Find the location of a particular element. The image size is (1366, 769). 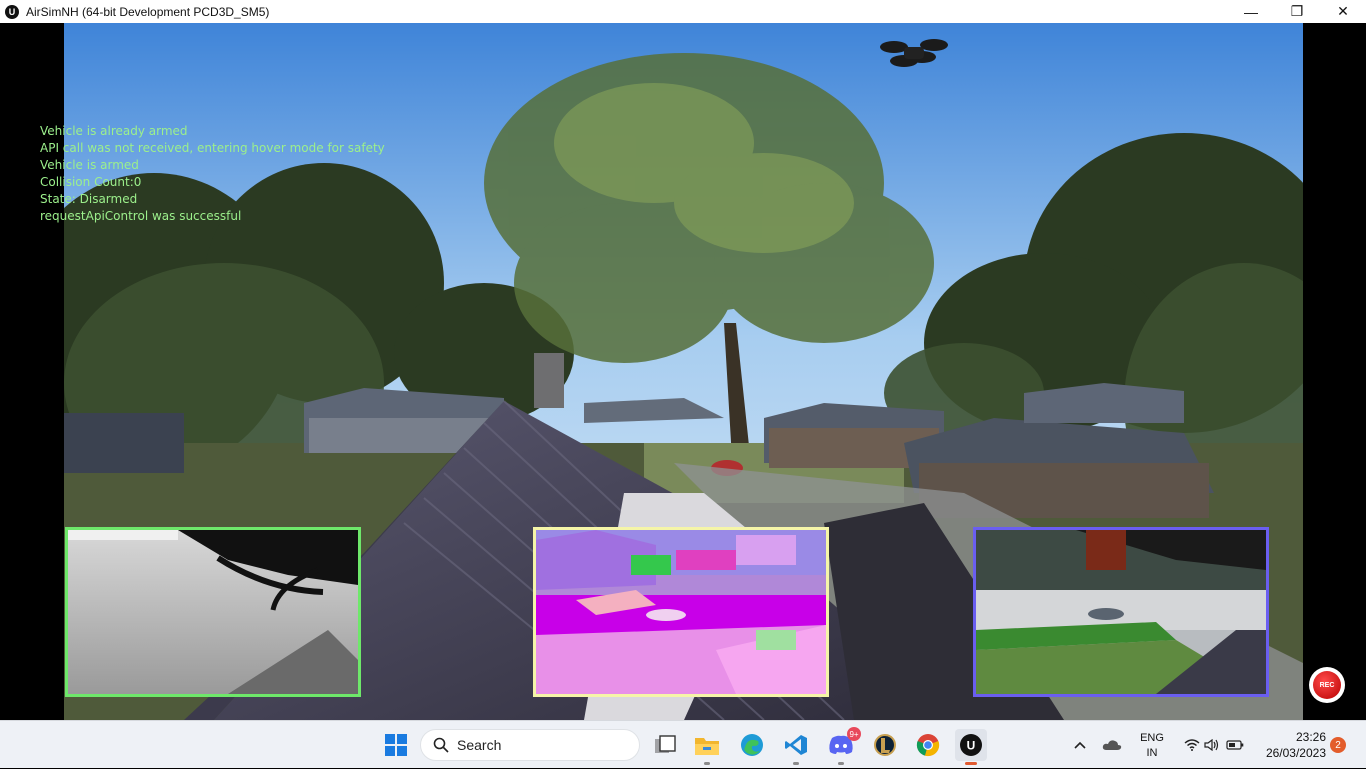

depth-camera-subview is located at coordinates (213, 612).